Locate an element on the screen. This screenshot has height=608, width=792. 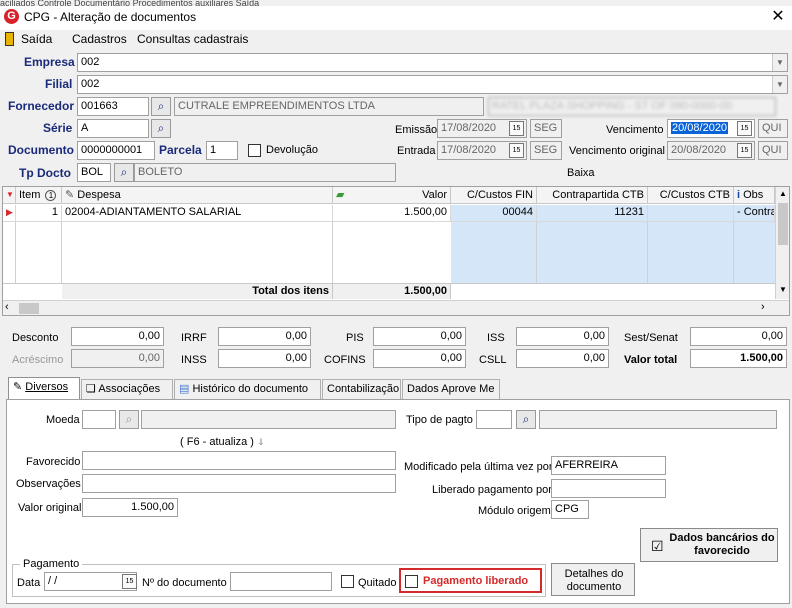
tab-diversos: ✎ Diversos is located at coordinates (44, 388).